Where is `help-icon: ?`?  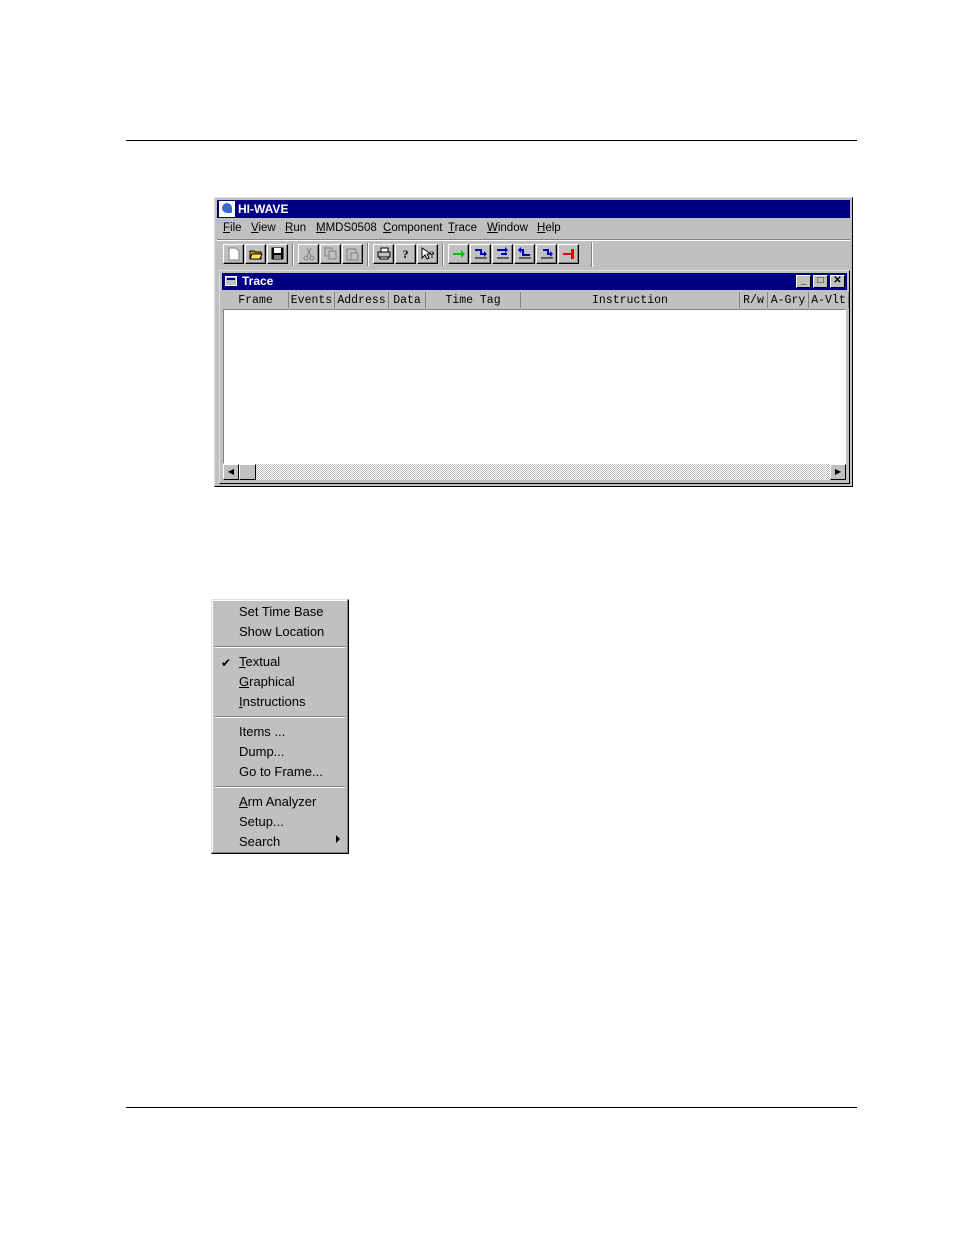
help-icon: ? is located at coordinates (405, 254).